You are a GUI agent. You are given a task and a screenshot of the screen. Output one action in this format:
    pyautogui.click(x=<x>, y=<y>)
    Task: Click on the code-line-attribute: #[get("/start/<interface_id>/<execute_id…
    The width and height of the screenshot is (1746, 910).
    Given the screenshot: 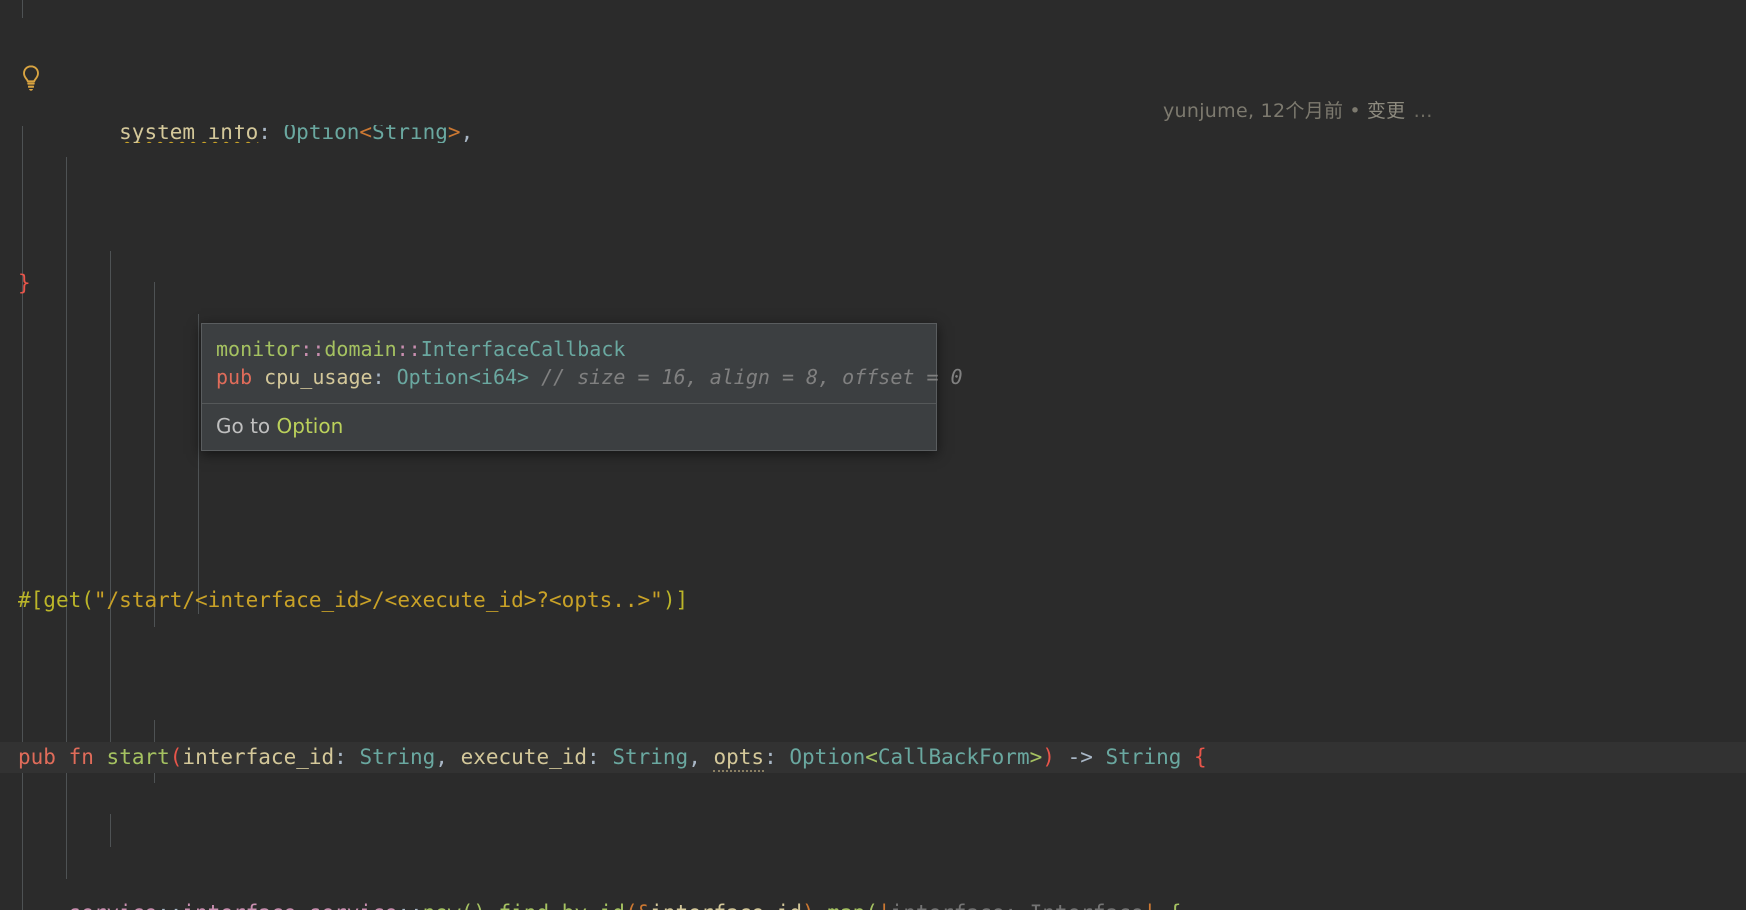 What is the action you would take?
    pyautogui.click(x=873, y=600)
    